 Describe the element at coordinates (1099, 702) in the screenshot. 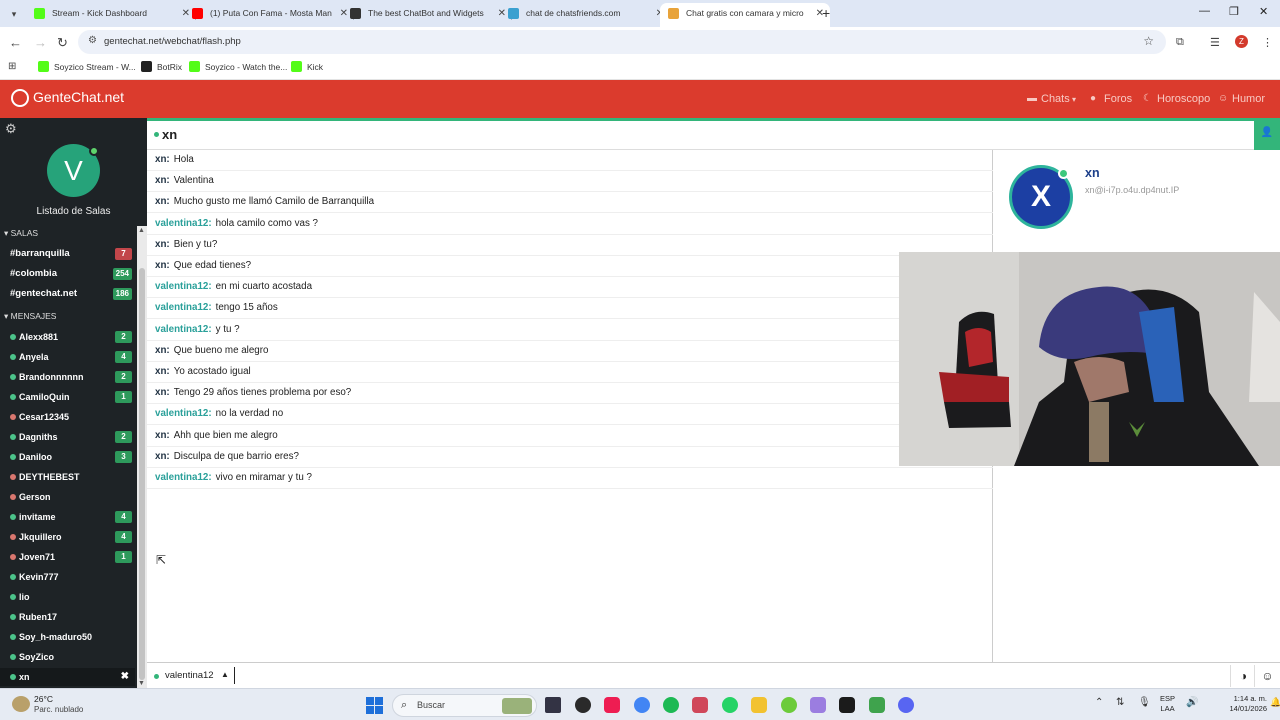

I see `tray-expand-icon: ⌃` at that location.